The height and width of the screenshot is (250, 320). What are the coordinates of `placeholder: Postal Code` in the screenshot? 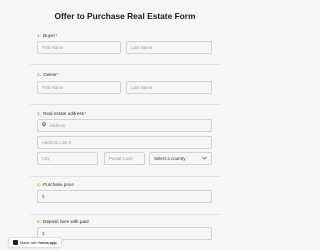 It's located at (121, 158).